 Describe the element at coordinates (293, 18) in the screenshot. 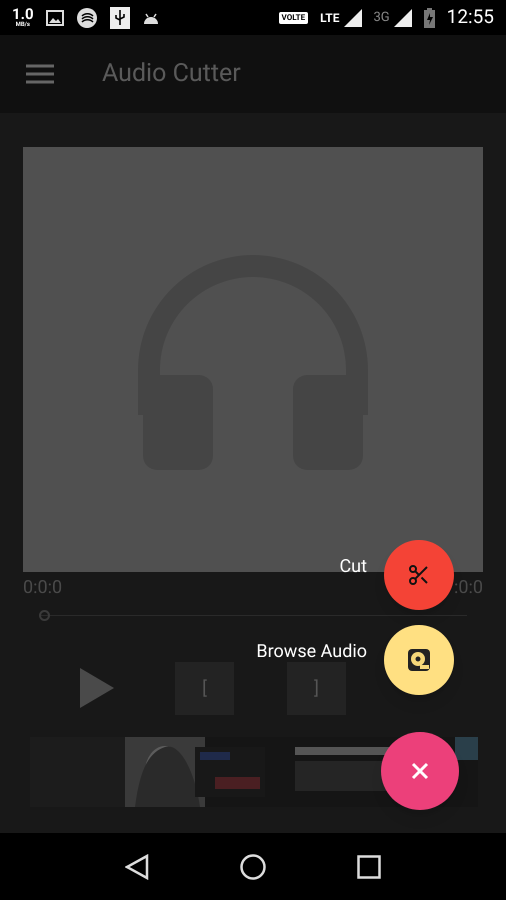

I see `volte-badge: VOLTE` at that location.